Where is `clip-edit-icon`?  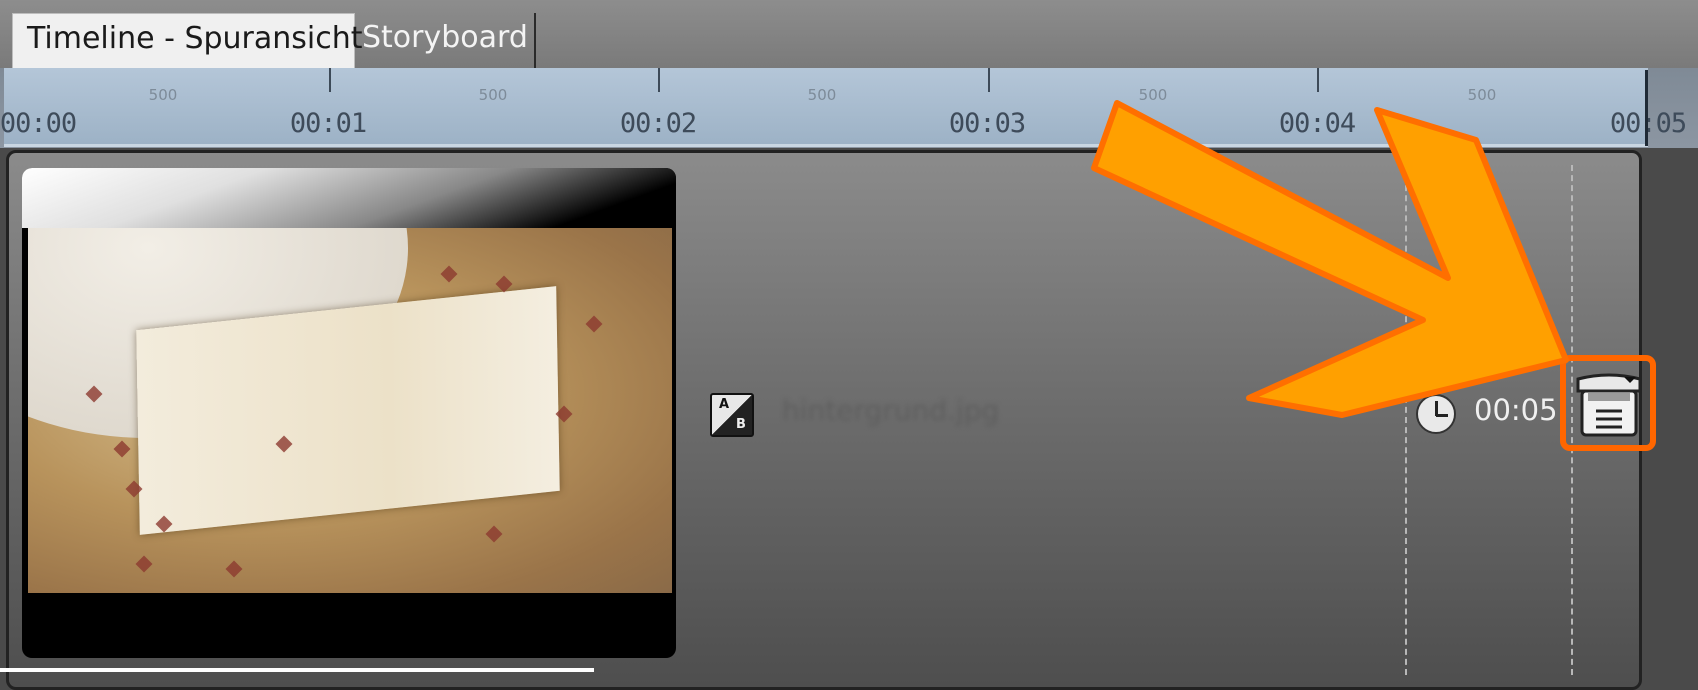
clip-edit-icon is located at coordinates (1609, 405).